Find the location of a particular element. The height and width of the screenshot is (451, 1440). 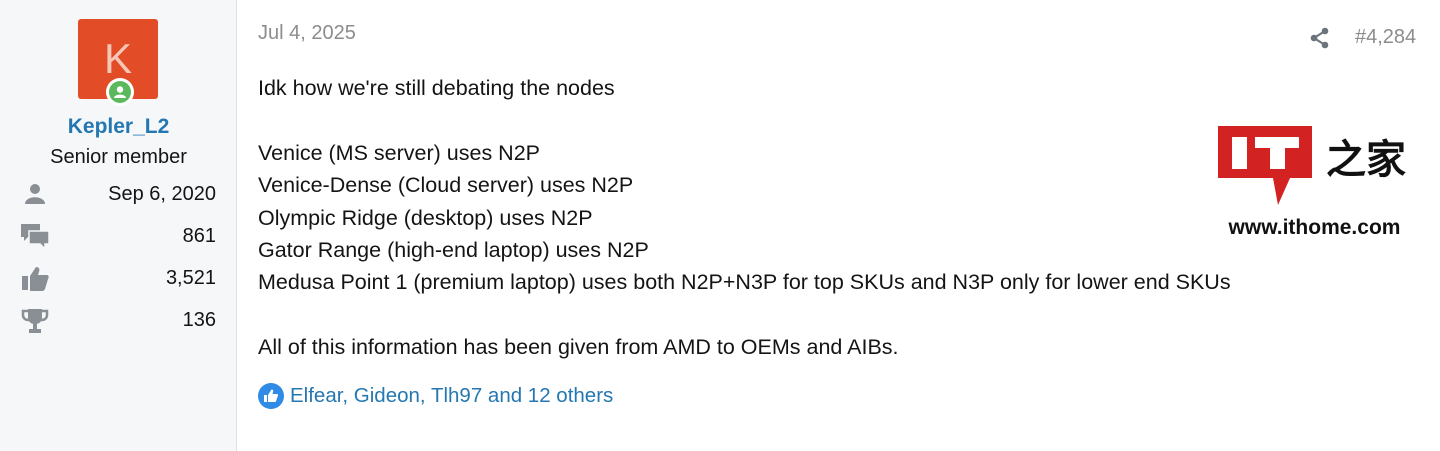

ithome-url: www.ithome.com is located at coordinates (1314, 227).